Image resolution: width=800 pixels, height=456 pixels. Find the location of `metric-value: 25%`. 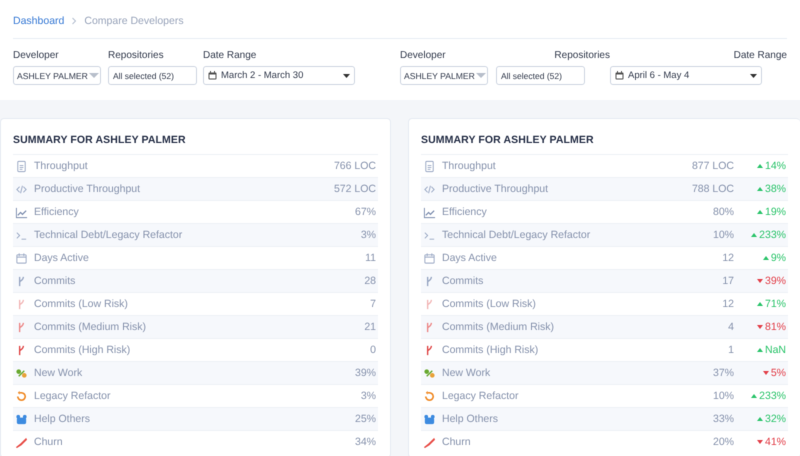

metric-value: 25% is located at coordinates (365, 419).